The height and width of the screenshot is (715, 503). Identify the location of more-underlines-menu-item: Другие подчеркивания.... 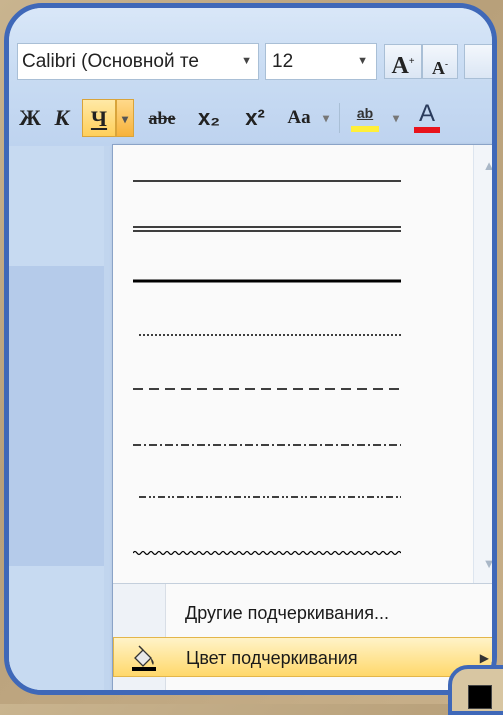
(302, 613).